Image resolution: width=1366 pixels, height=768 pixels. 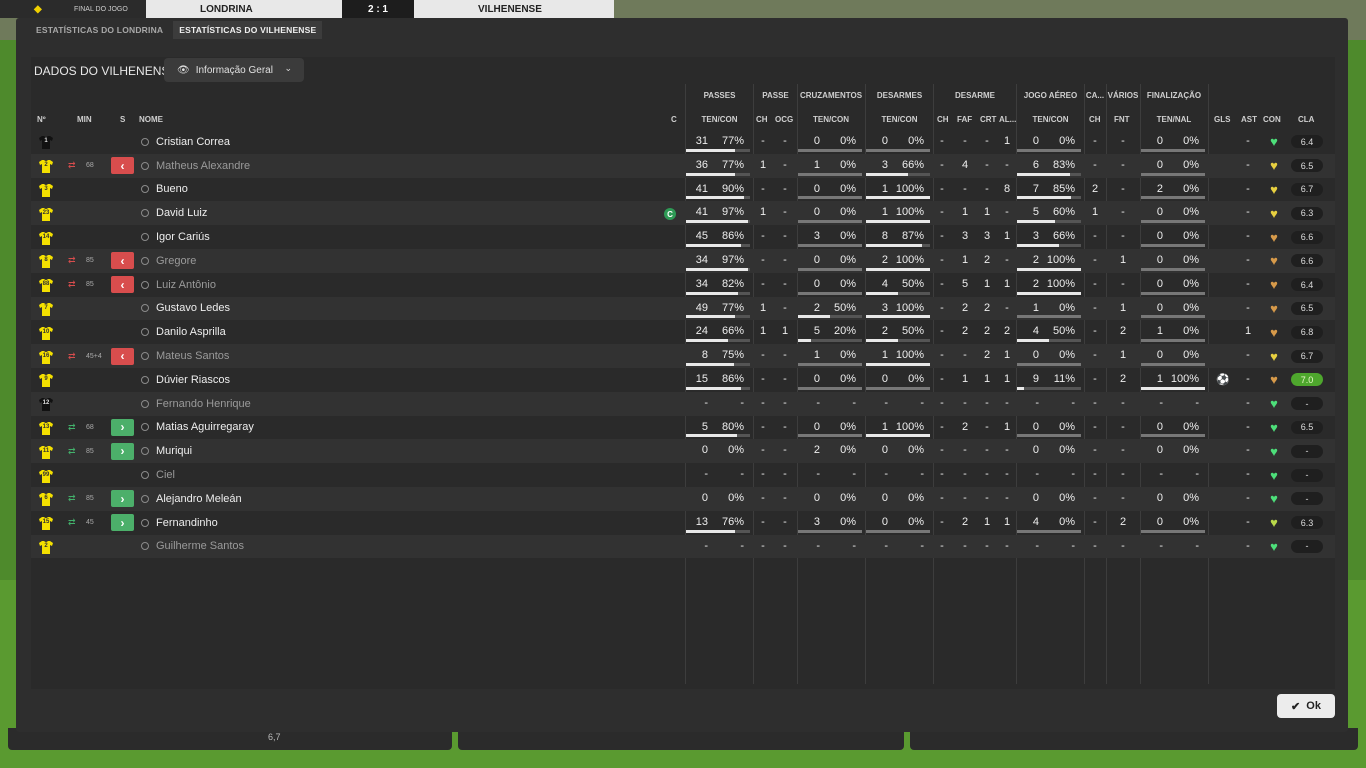 I want to click on player-name-cell: Danilo Asprilla, so click(x=291, y=332).